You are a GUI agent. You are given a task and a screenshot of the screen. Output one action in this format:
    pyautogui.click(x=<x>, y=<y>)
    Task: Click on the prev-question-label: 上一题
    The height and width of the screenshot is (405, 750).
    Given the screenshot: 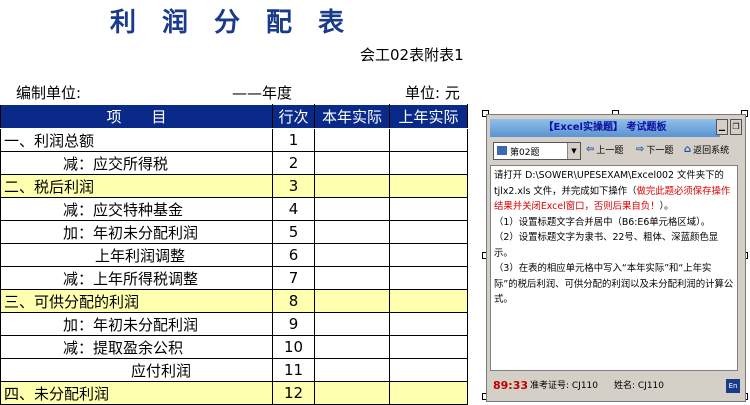 What is the action you would take?
    pyautogui.click(x=610, y=151)
    